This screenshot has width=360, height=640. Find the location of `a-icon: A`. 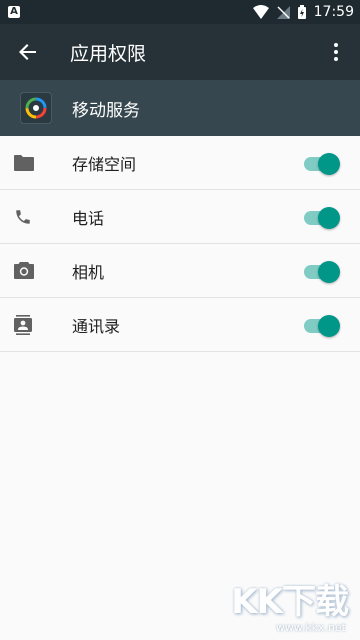

a-icon: A is located at coordinates (14, 12).